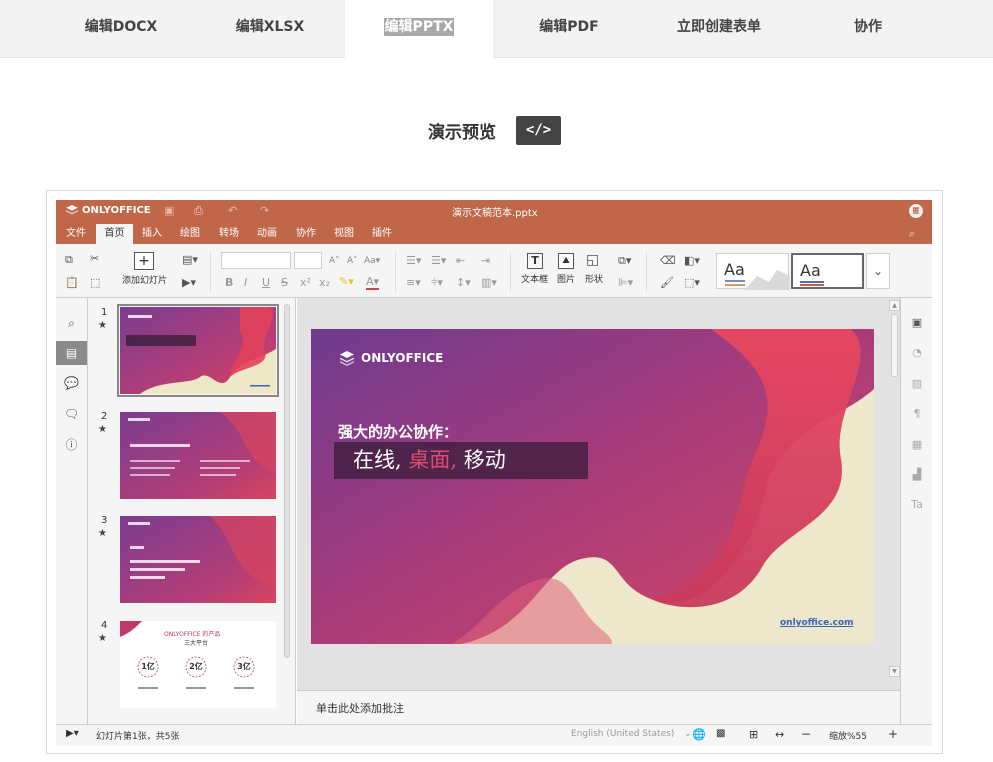 This screenshot has height=762, width=993. I want to click on underline-icon: U, so click(266, 283).